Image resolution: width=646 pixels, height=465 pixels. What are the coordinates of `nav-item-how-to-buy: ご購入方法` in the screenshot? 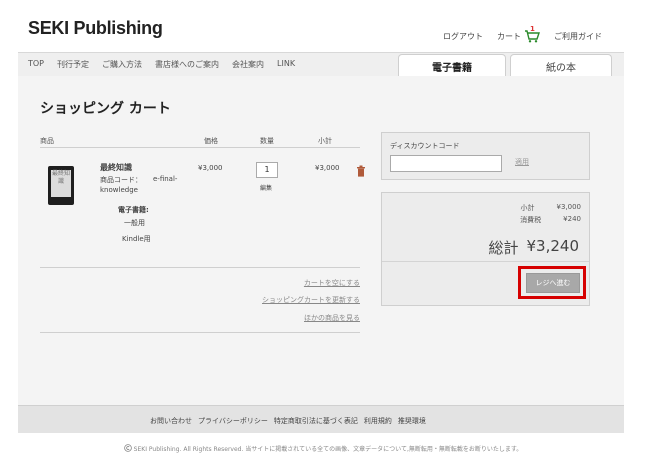 It's located at (122, 64).